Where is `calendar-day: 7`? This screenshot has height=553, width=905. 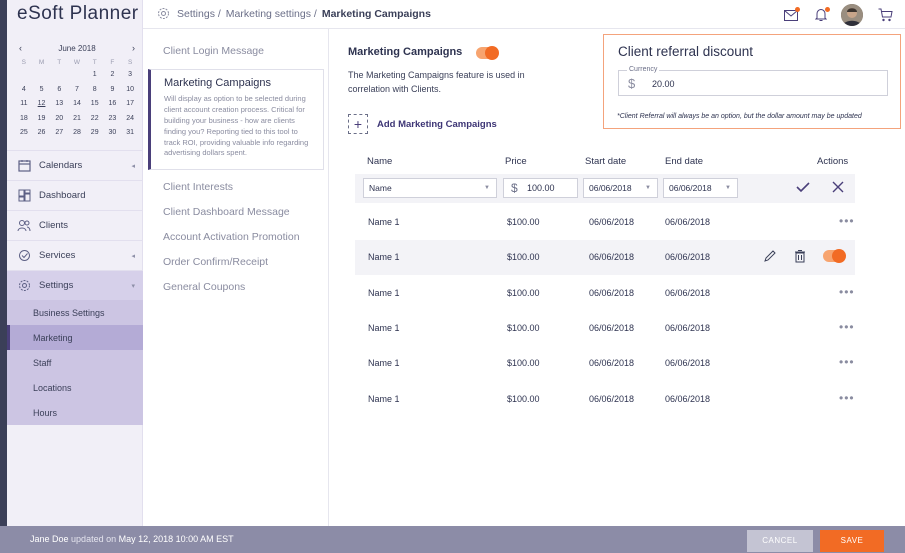
calendar-day: 7 is located at coordinates (77, 90).